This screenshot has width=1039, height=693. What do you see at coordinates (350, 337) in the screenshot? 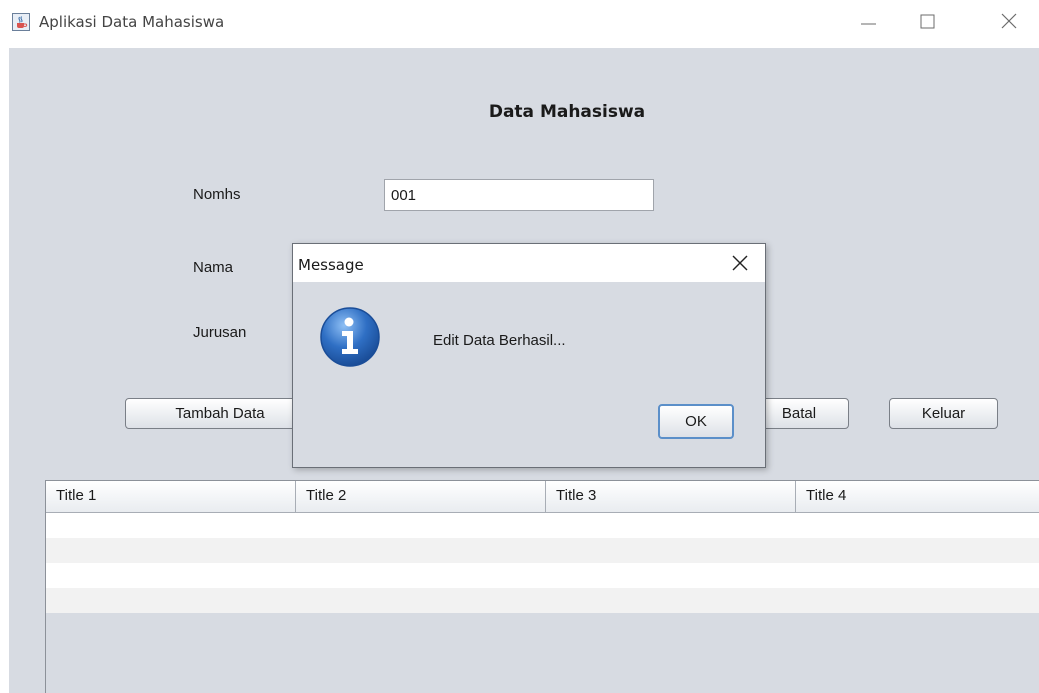
I see `information-icon` at bounding box center [350, 337].